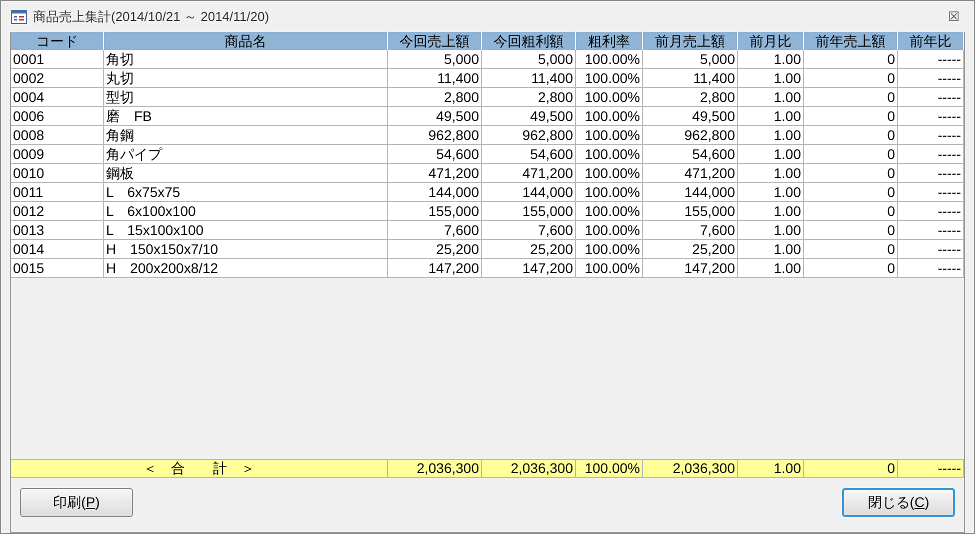 Image resolution: width=975 pixels, height=534 pixels. I want to click on table-cell: L 6x75x75, so click(246, 192).